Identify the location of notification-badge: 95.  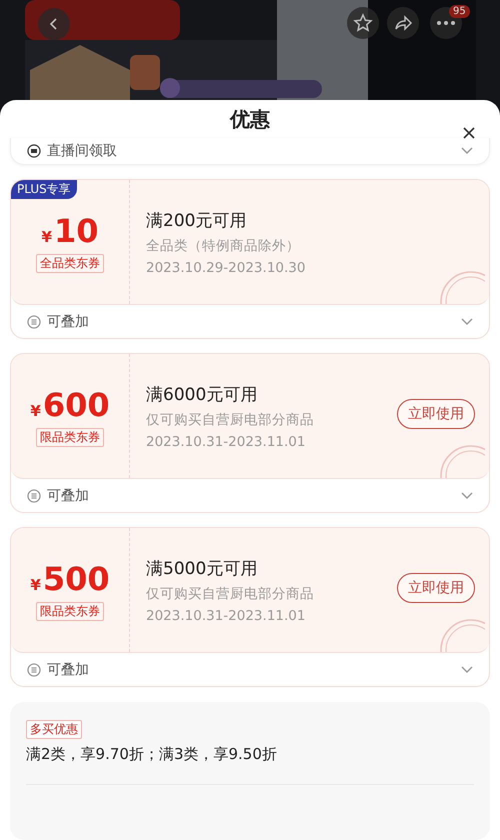
(459, 11).